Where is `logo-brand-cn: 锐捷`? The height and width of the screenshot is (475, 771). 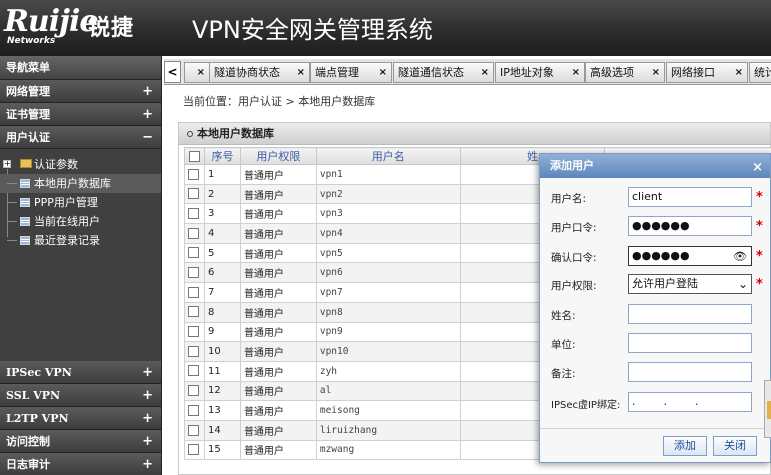 logo-brand-cn: 锐捷 is located at coordinates (111, 28).